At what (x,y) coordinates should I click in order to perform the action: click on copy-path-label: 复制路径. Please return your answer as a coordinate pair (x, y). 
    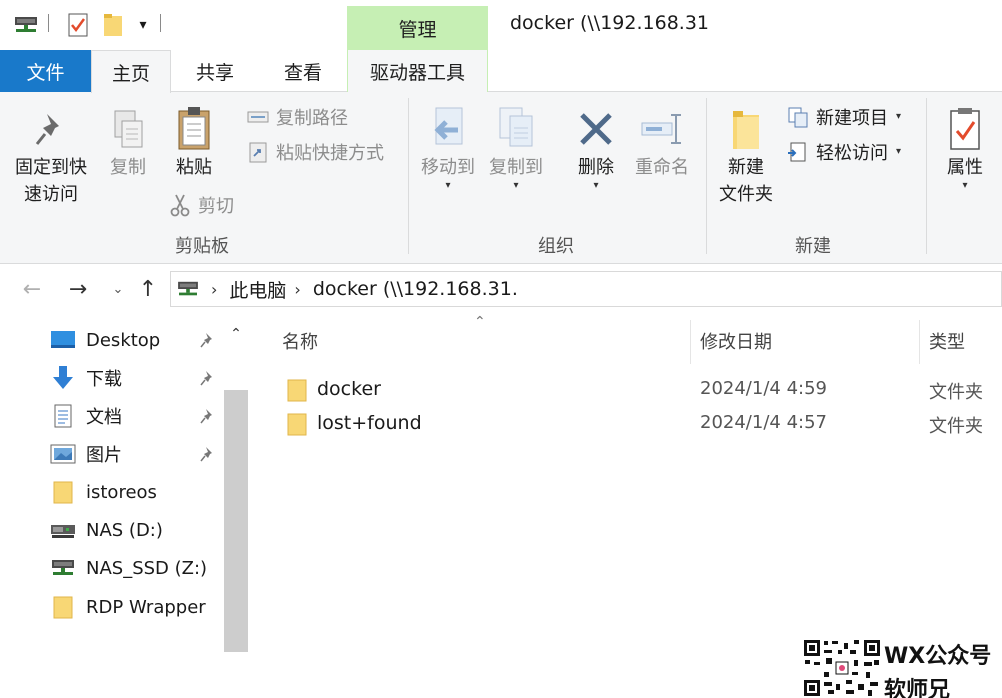
    Looking at the image, I should click on (312, 118).